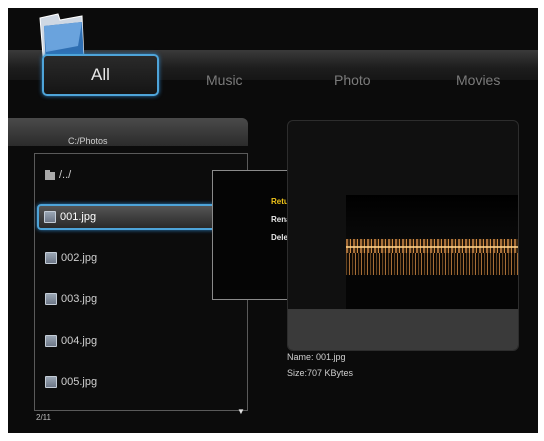 This screenshot has height=441, width=544. Describe the element at coordinates (241, 411) in the screenshot. I see `scroll-down-icon: ▼` at that location.